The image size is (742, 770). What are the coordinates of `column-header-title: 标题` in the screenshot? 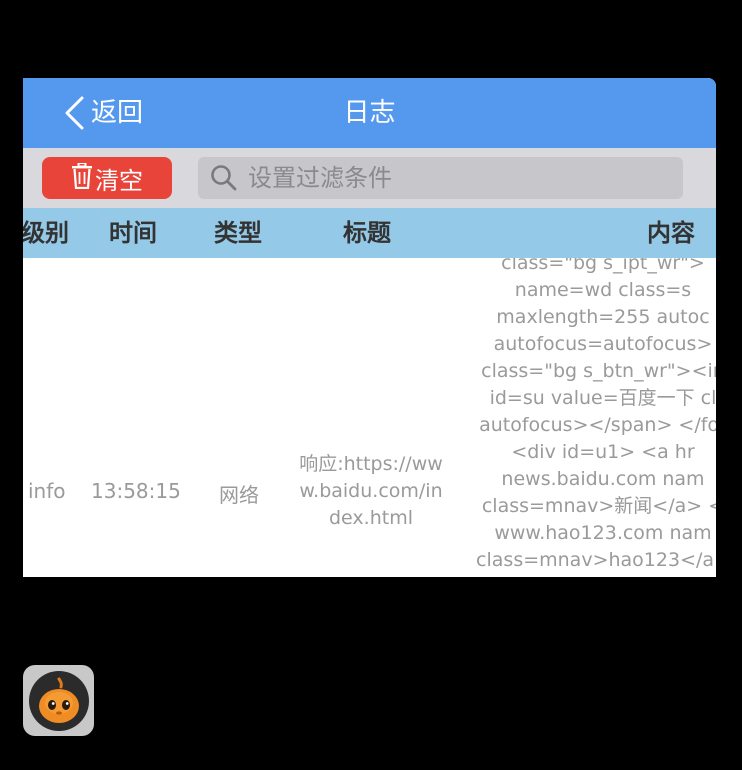 It's located at (367, 233).